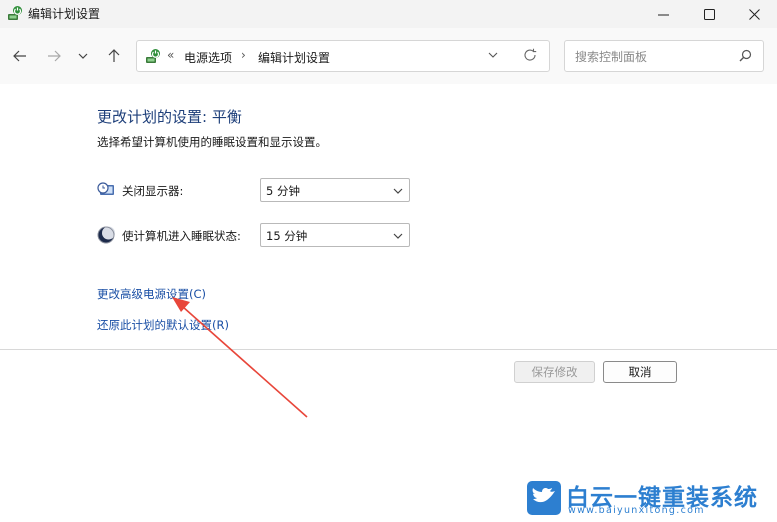 The height and width of the screenshot is (522, 777). I want to click on search-input, so click(655, 57).